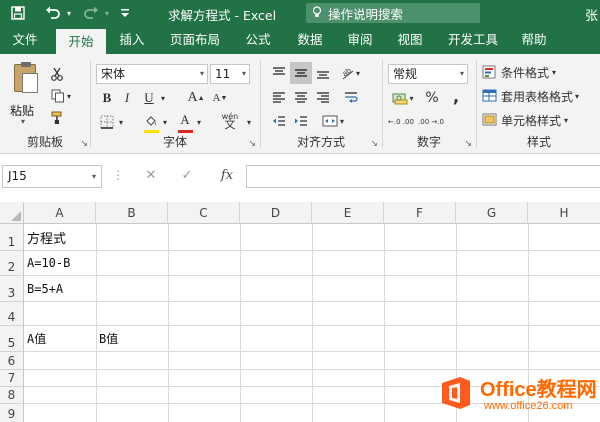 The image size is (600, 422). I want to click on formula-input, so click(423, 176).